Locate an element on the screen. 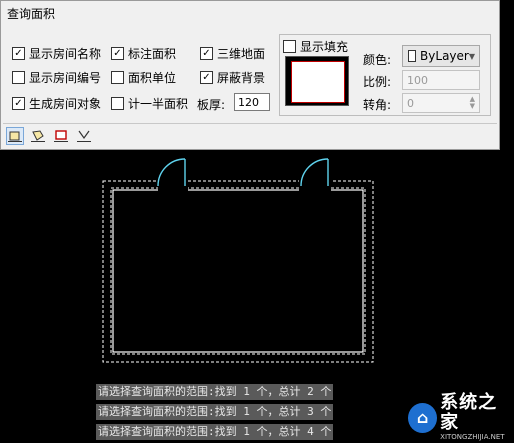 Image resolution: width=514 pixels, height=443 pixels. show-room-name-checkbox: ✓ 显示房间名称 is located at coordinates (56, 53).